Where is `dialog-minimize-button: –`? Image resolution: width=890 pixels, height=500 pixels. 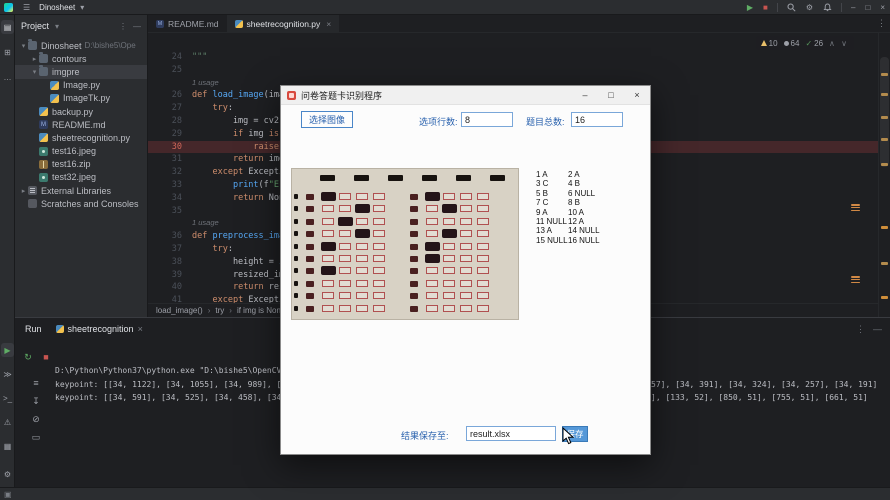
dialog-minimize-button: – is located at coordinates (585, 95).